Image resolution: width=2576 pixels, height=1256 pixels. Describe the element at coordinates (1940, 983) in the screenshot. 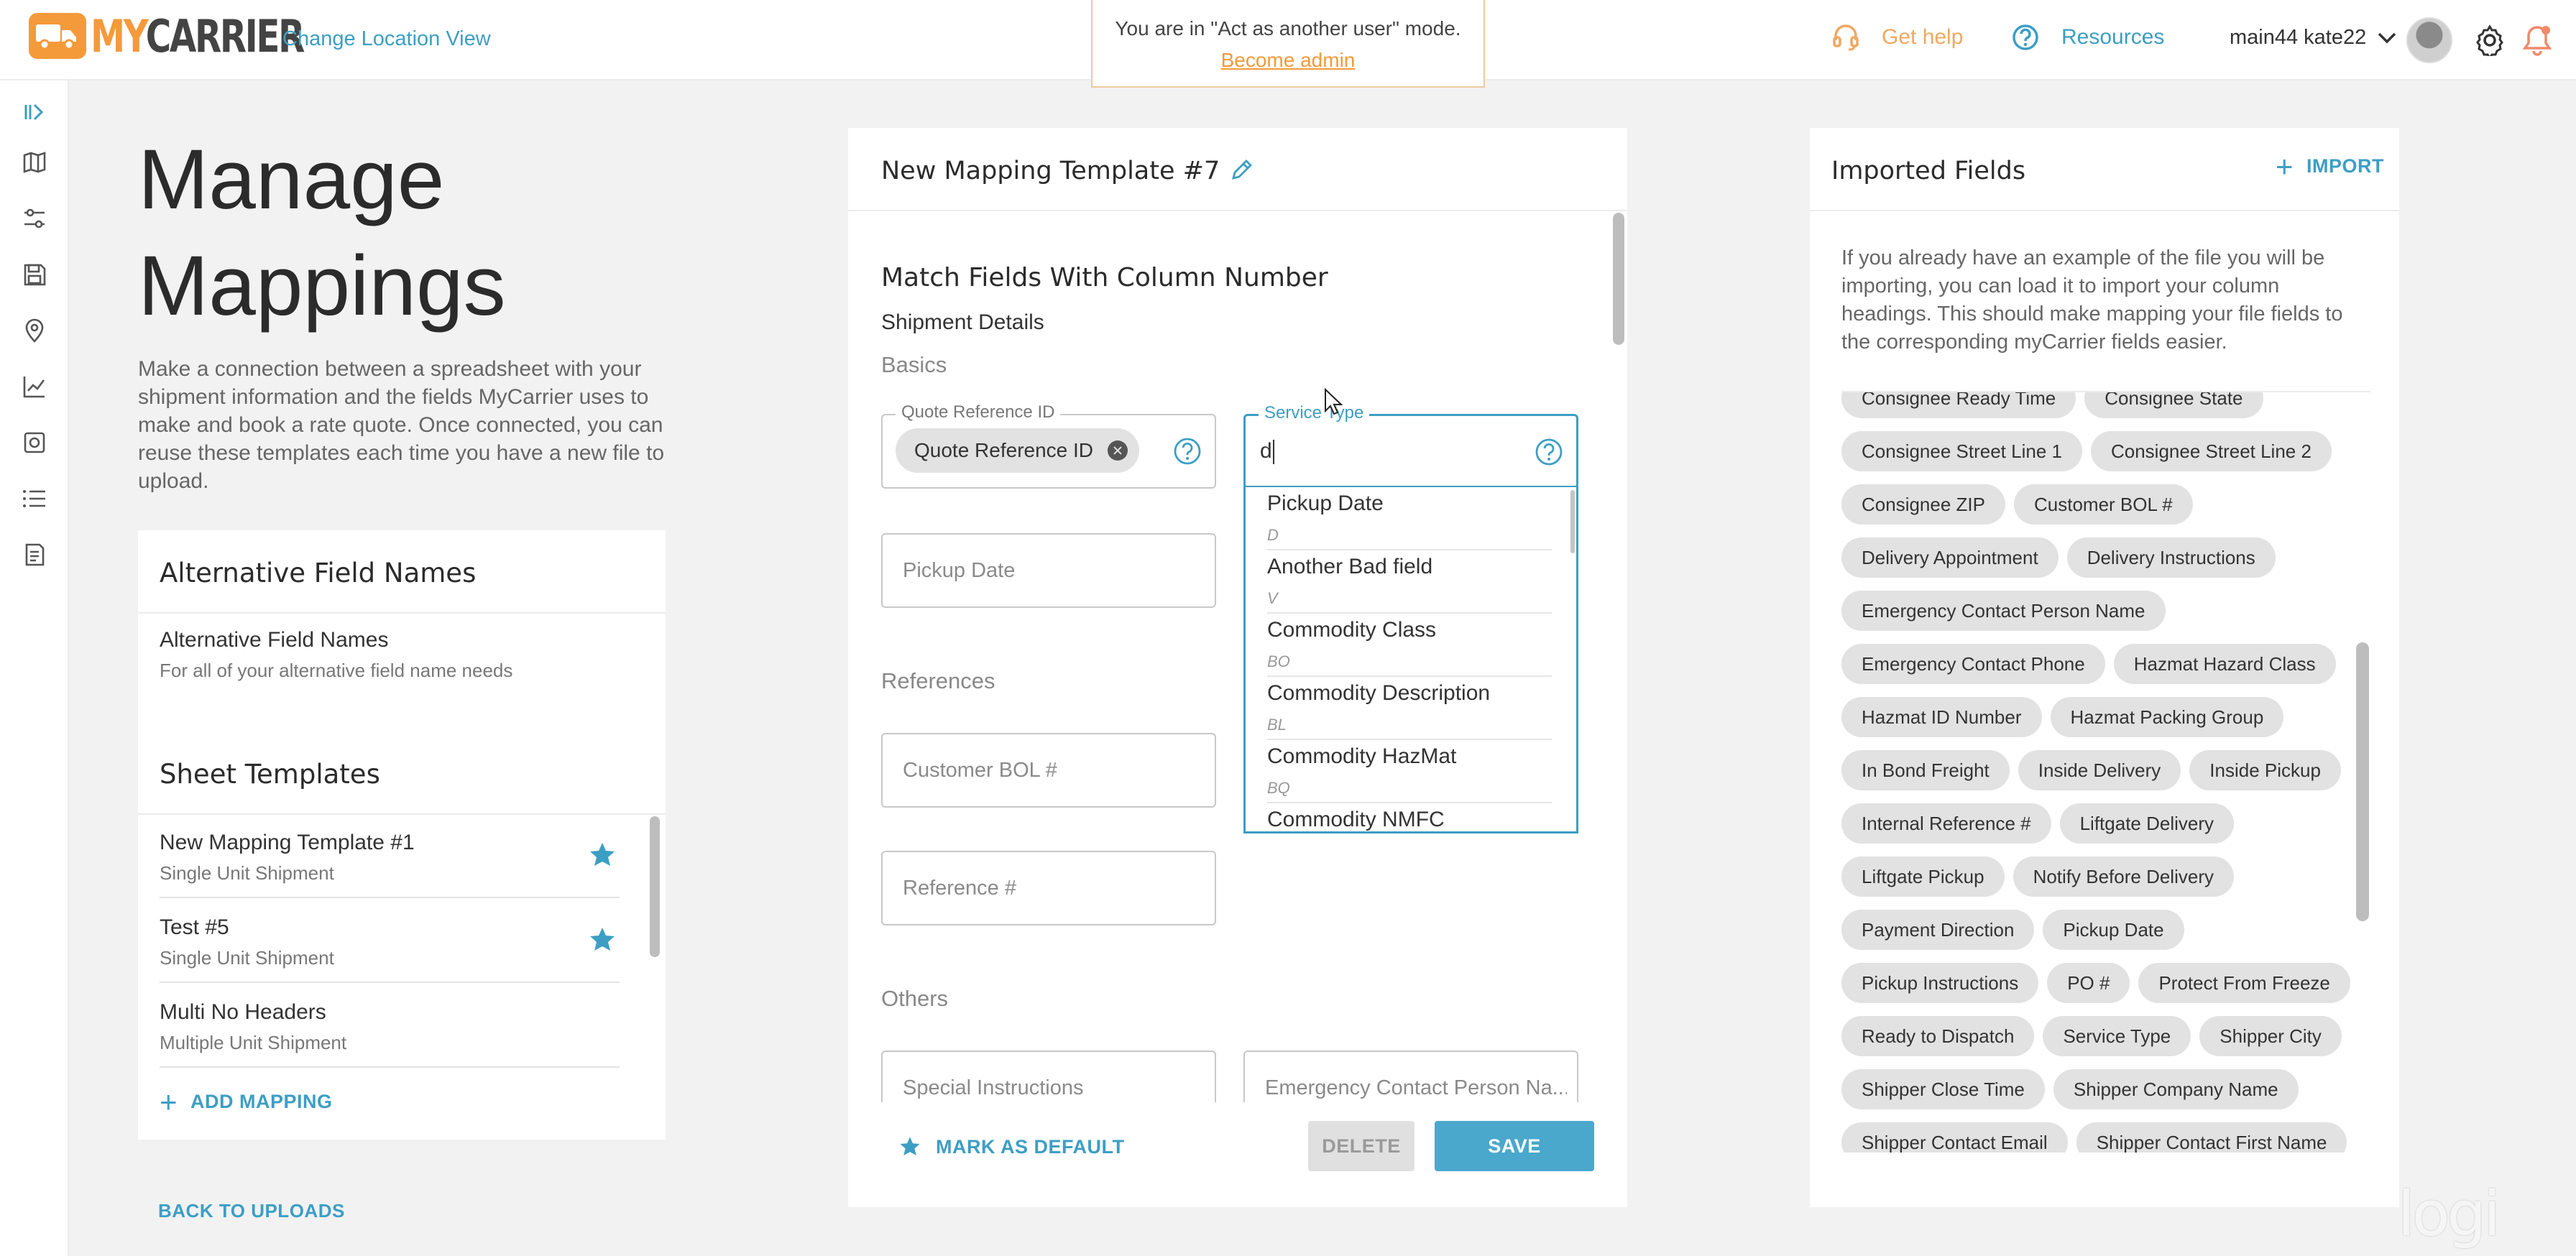

I see `imported-field-chip: Pickup Instructions` at that location.